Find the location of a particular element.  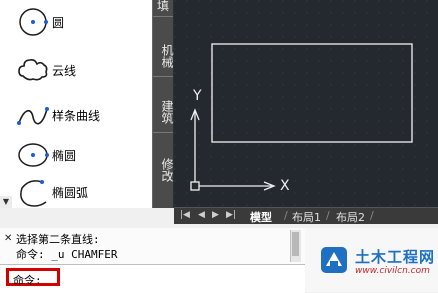

tab-modify: 修改 is located at coordinates (163, 168).